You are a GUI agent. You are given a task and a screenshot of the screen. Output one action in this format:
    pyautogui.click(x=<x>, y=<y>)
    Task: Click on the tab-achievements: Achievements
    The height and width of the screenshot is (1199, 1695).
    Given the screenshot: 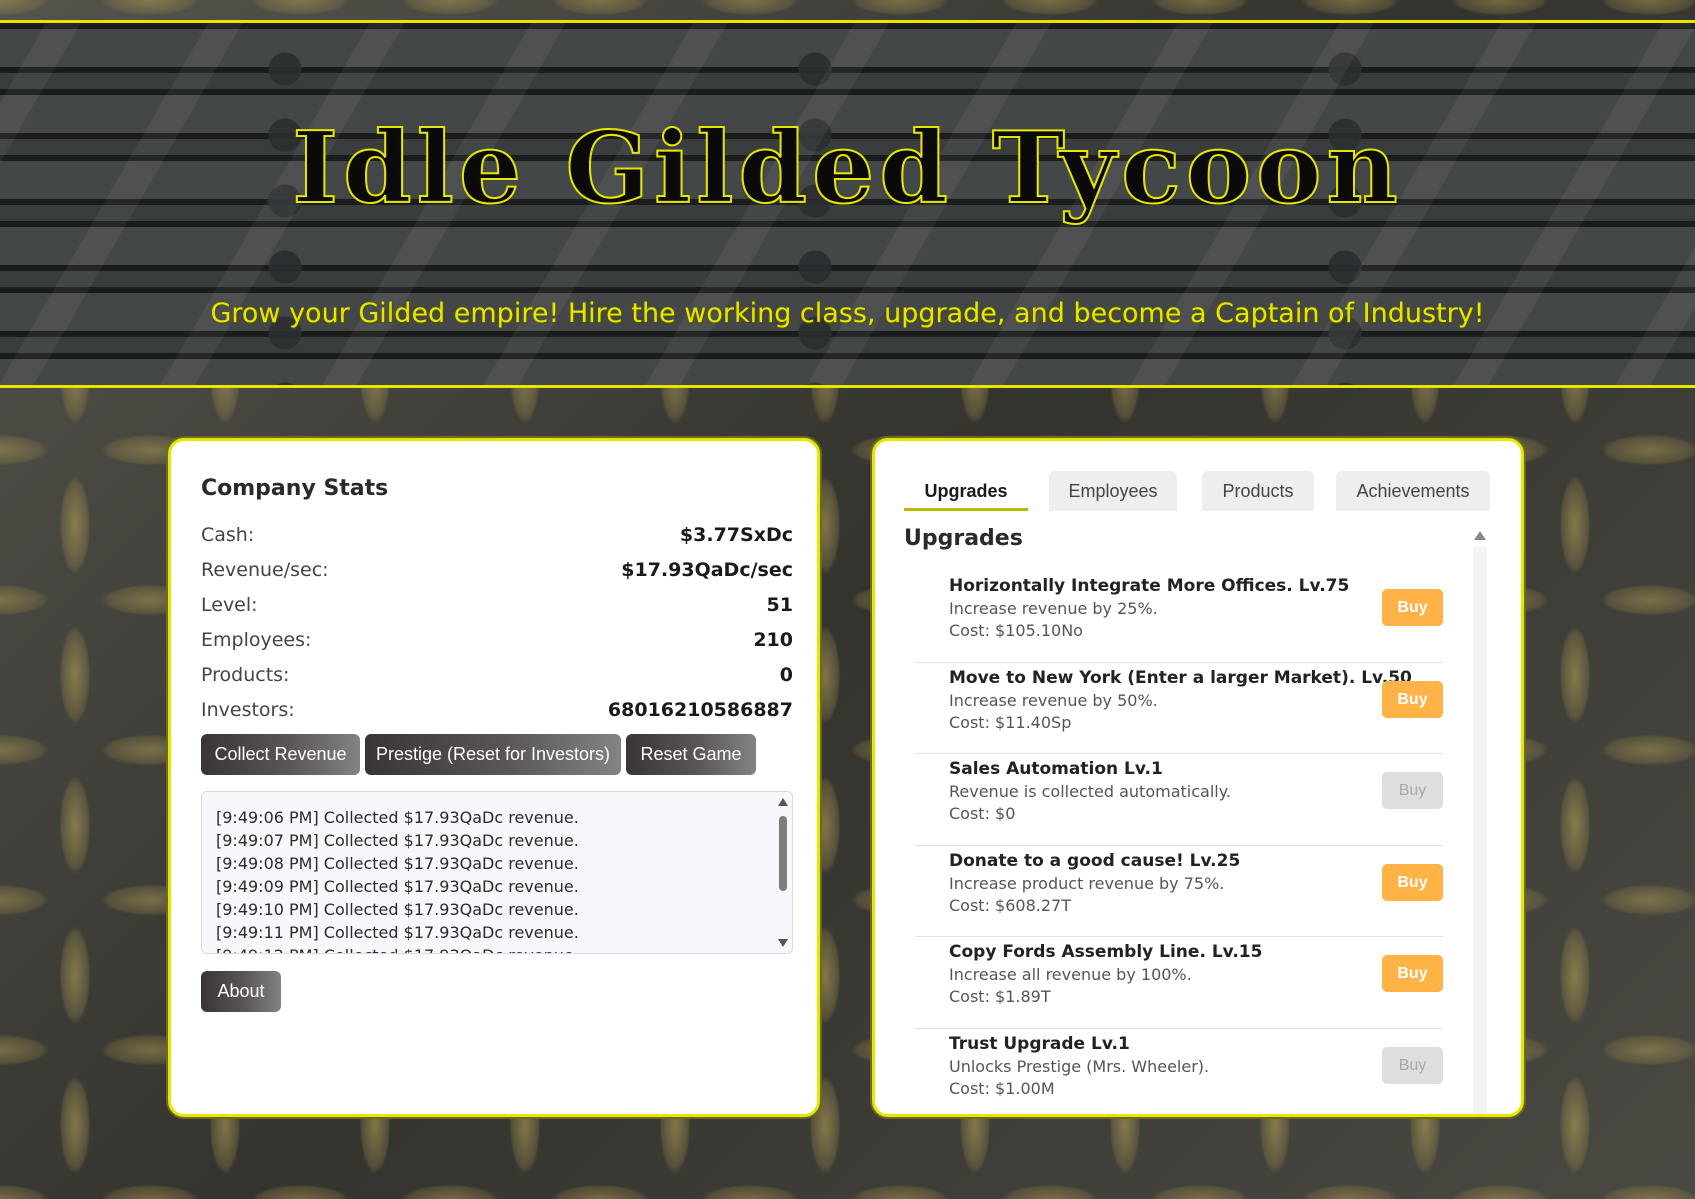 What is the action you would take?
    pyautogui.click(x=1413, y=491)
    